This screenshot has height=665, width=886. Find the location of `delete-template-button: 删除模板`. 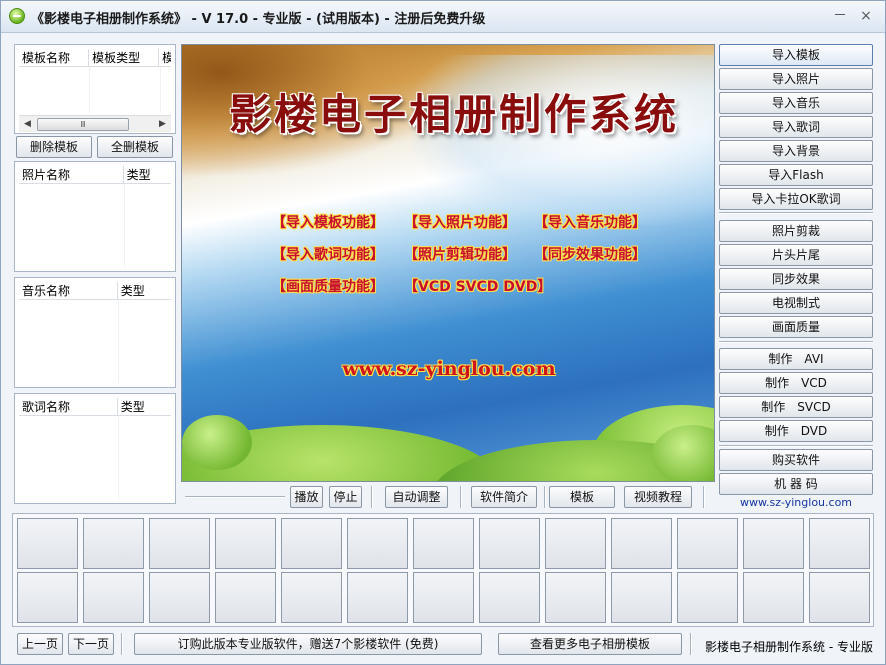

delete-template-button: 删除模板 is located at coordinates (54, 147).